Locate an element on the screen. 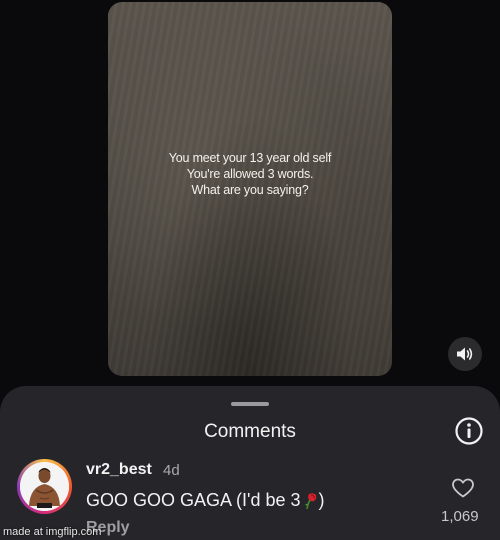 The width and height of the screenshot is (500, 540). person-icon is located at coordinates (44, 486).